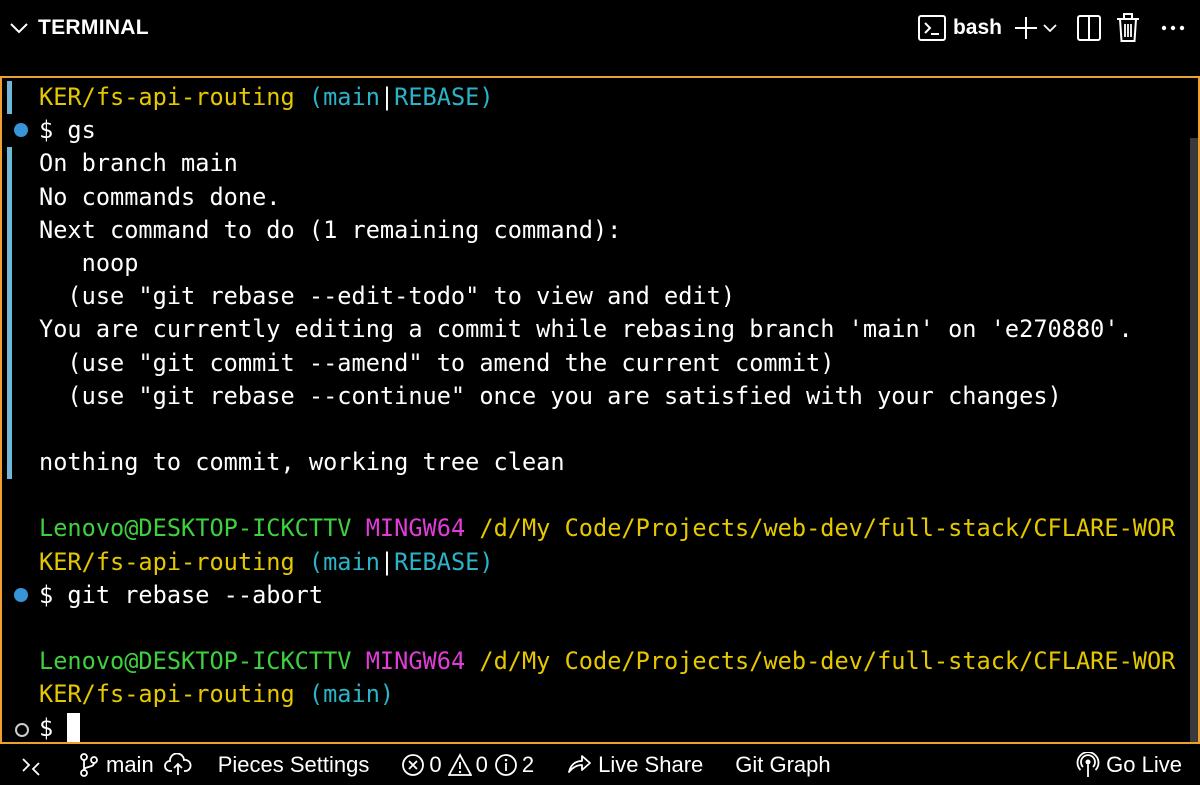 The width and height of the screenshot is (1200, 785). Describe the element at coordinates (1144, 764) in the screenshot. I see `go-live-label: Go Live` at that location.